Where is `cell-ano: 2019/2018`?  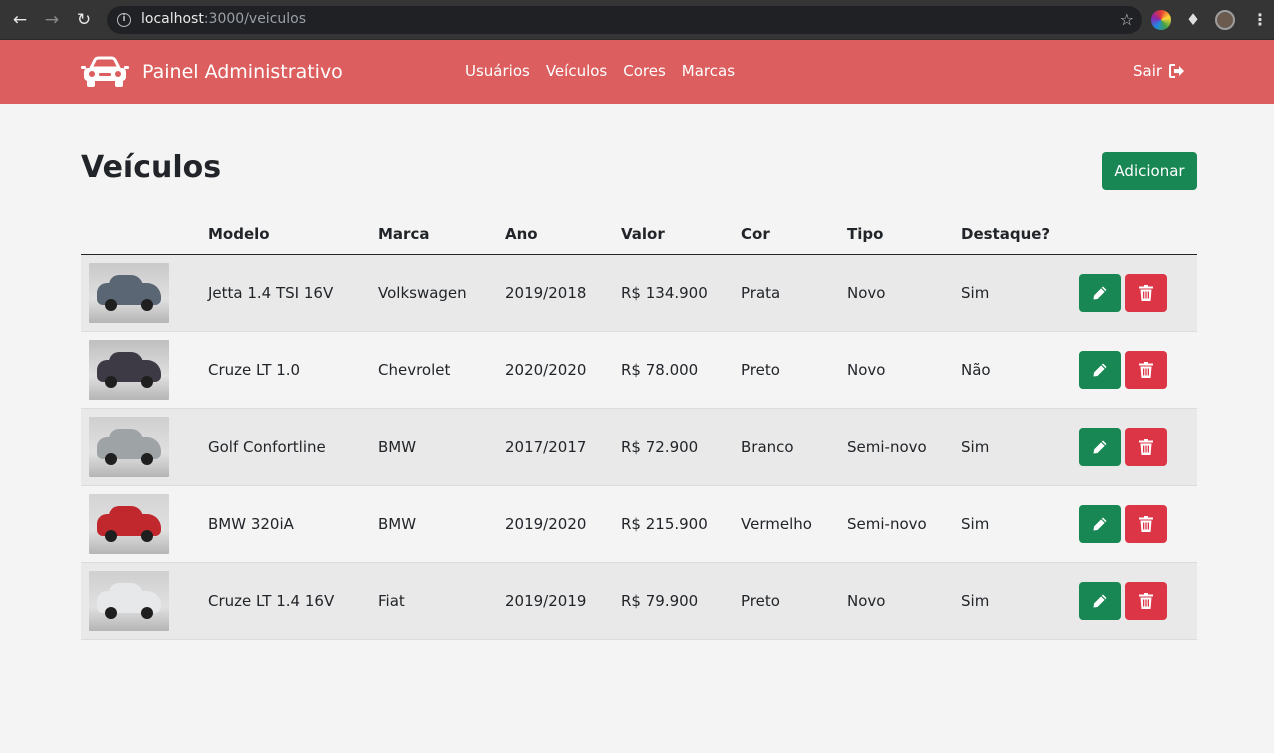
cell-ano: 2019/2018 is located at coordinates (563, 293).